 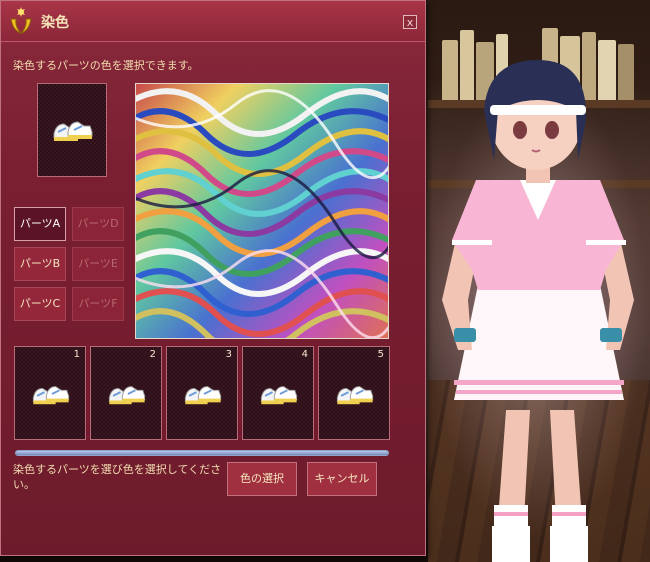 I want to click on status-text: 染色するパーツを選び色を選択してください。, so click(x=117, y=477).